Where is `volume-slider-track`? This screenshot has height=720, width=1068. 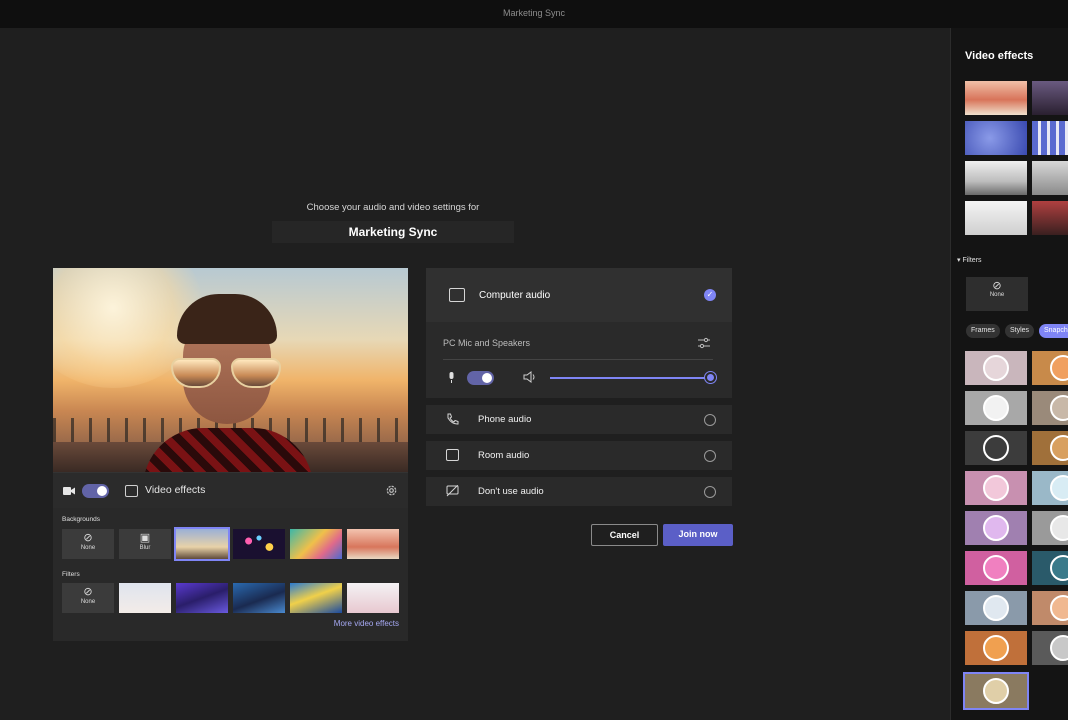
volume-slider-track is located at coordinates (630, 378).